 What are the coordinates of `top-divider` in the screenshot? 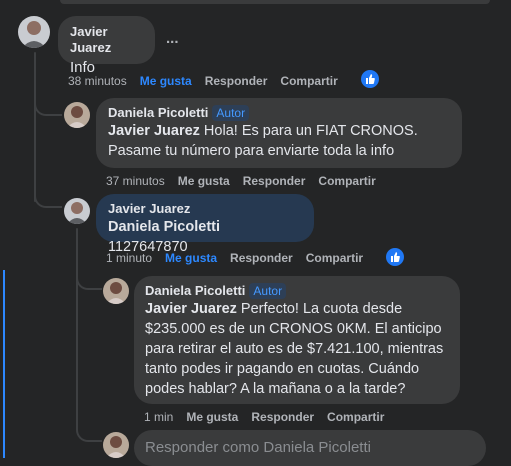 It's located at (275, 2).